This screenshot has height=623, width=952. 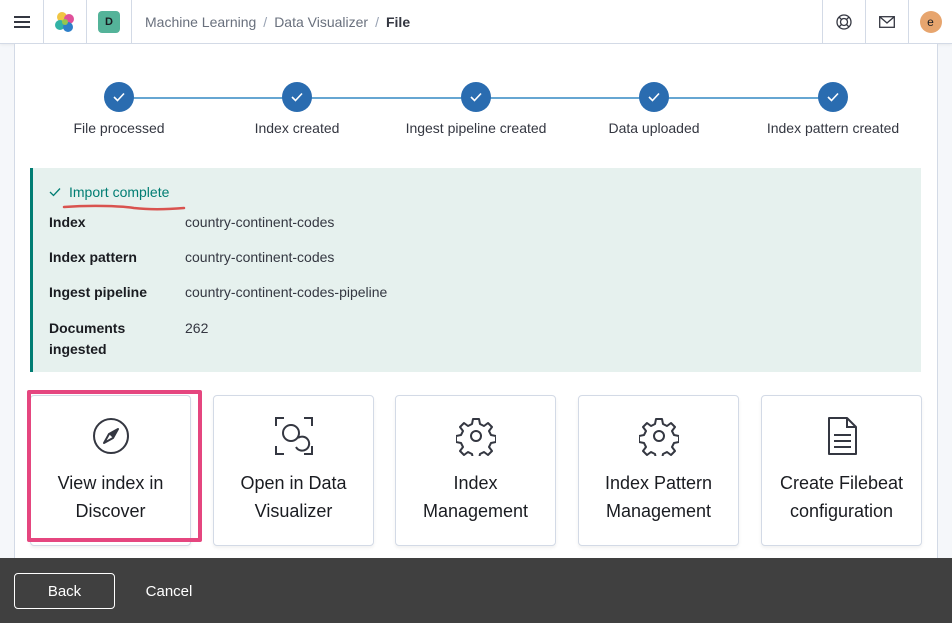 What do you see at coordinates (475, 470) in the screenshot?
I see `card-index-management: Index Management` at bounding box center [475, 470].